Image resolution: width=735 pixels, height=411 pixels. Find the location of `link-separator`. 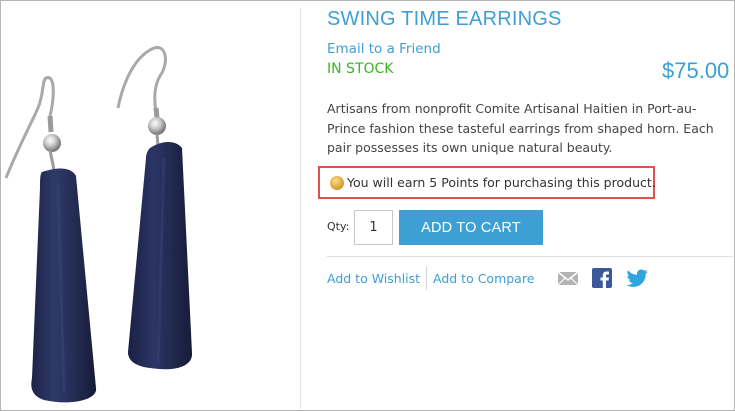

link-separator is located at coordinates (426, 278).